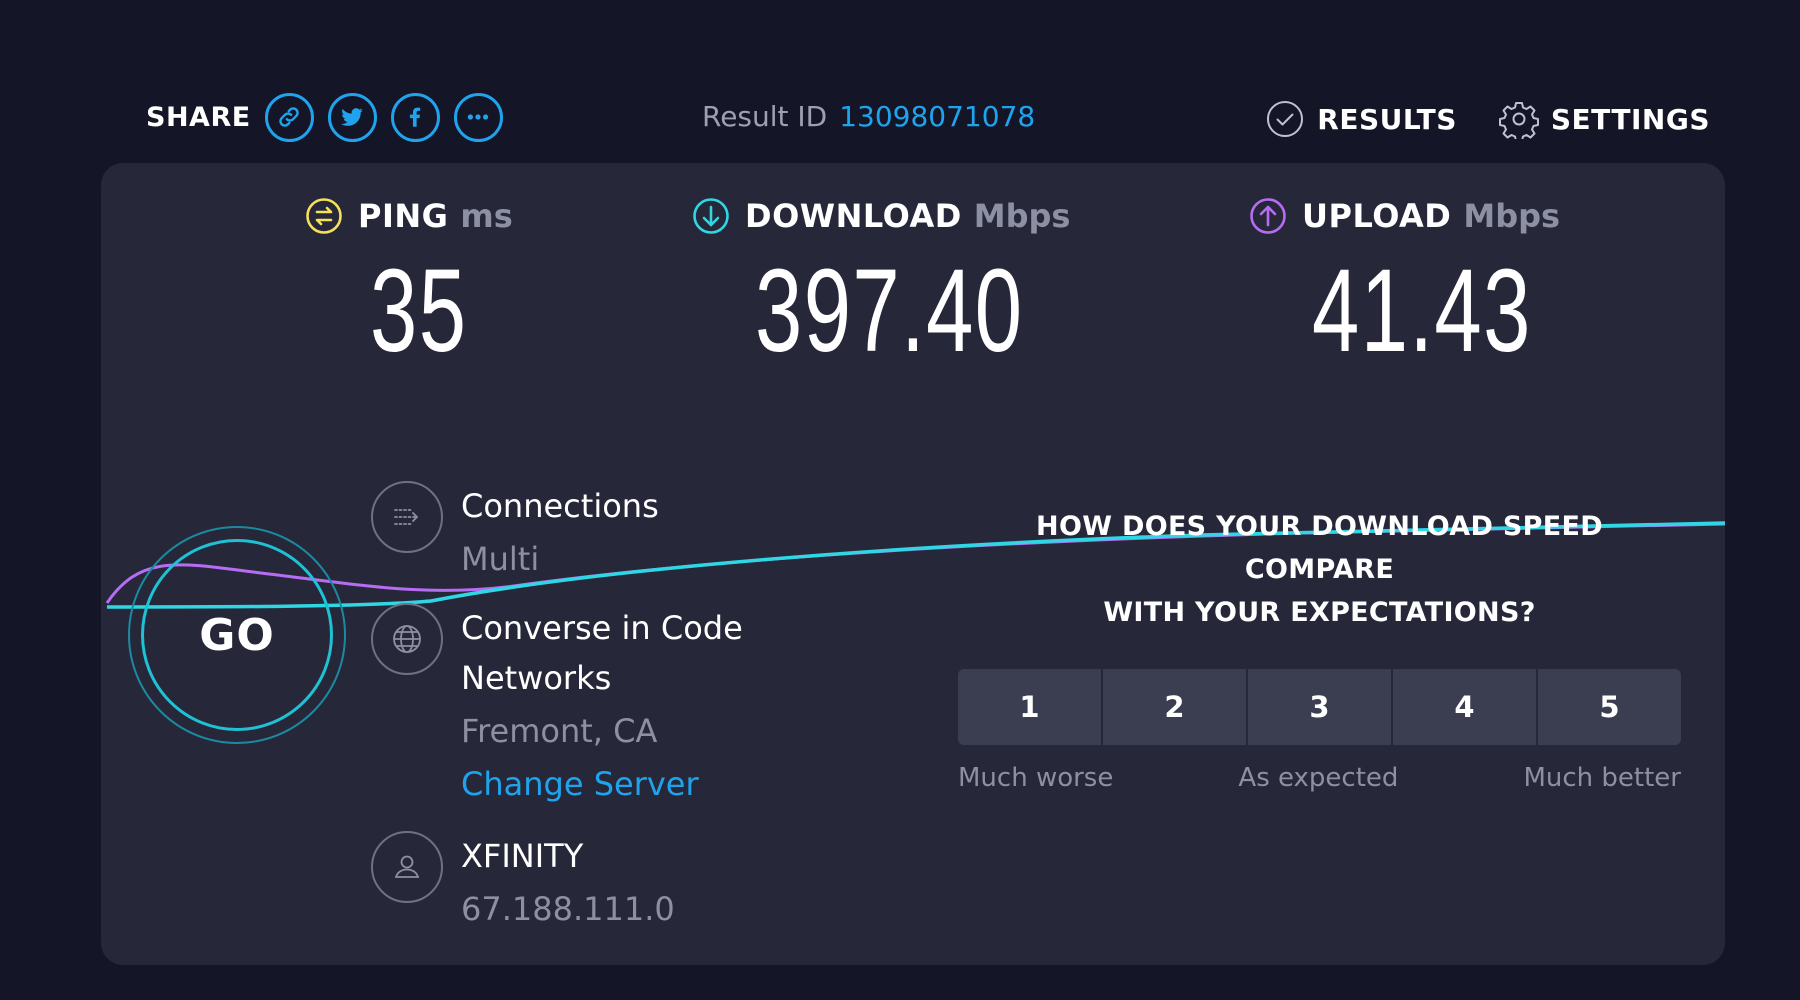 This screenshot has height=1000, width=1800. I want to click on share-link-button, so click(289, 117).